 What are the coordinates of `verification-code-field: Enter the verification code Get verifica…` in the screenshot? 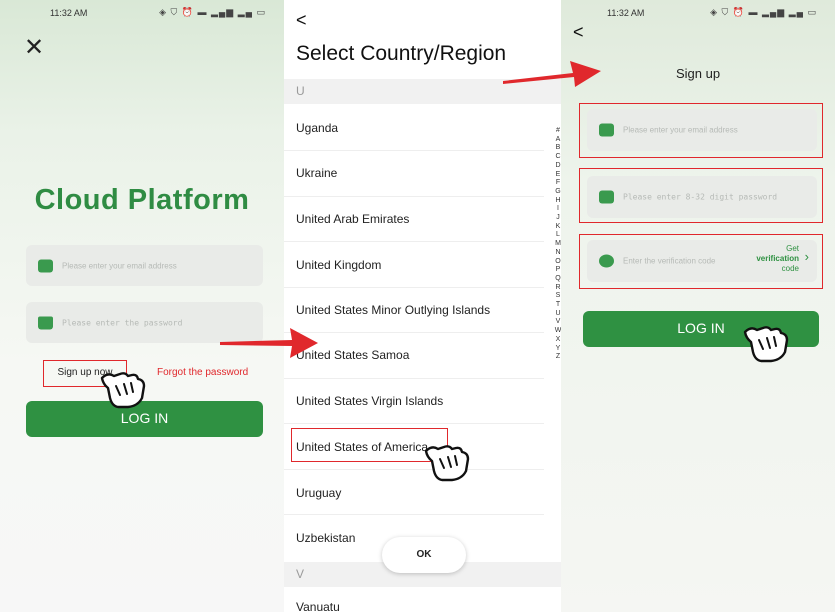 It's located at (702, 261).